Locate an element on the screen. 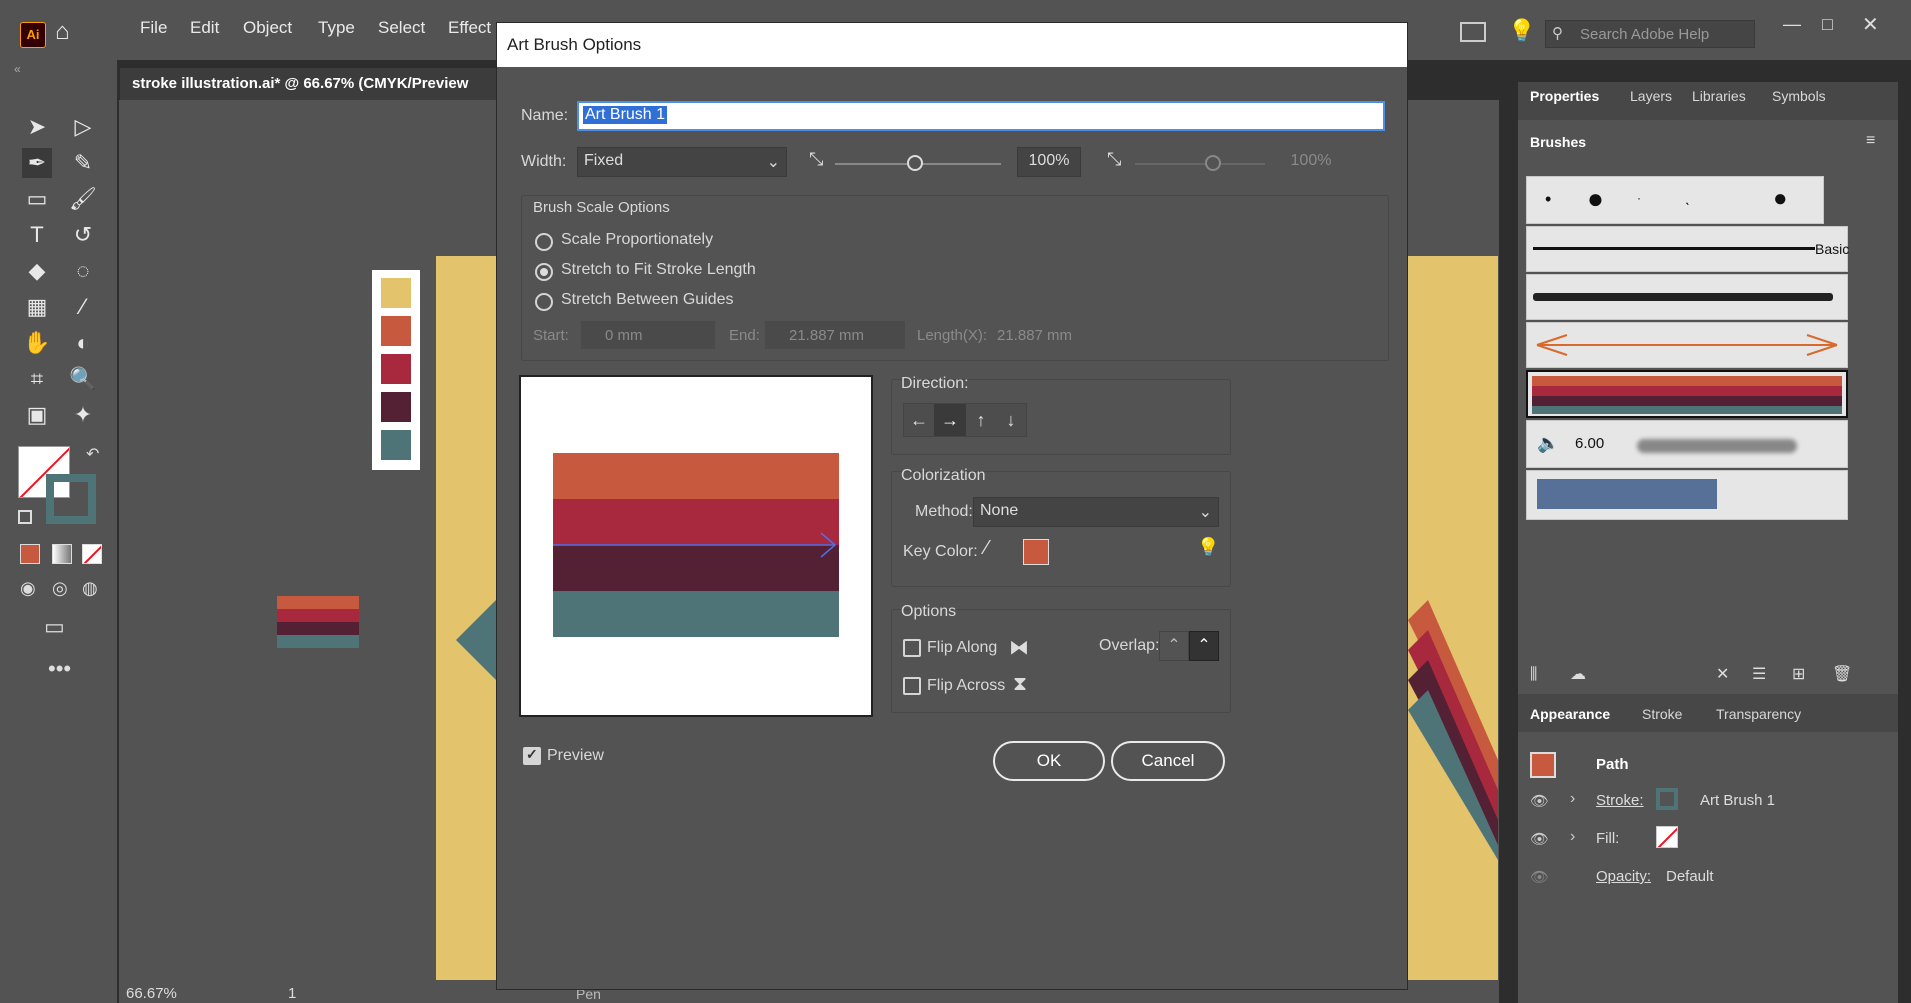 The height and width of the screenshot is (1003, 1911). direct-selection-tool-icon: ▷ is located at coordinates (83, 127).